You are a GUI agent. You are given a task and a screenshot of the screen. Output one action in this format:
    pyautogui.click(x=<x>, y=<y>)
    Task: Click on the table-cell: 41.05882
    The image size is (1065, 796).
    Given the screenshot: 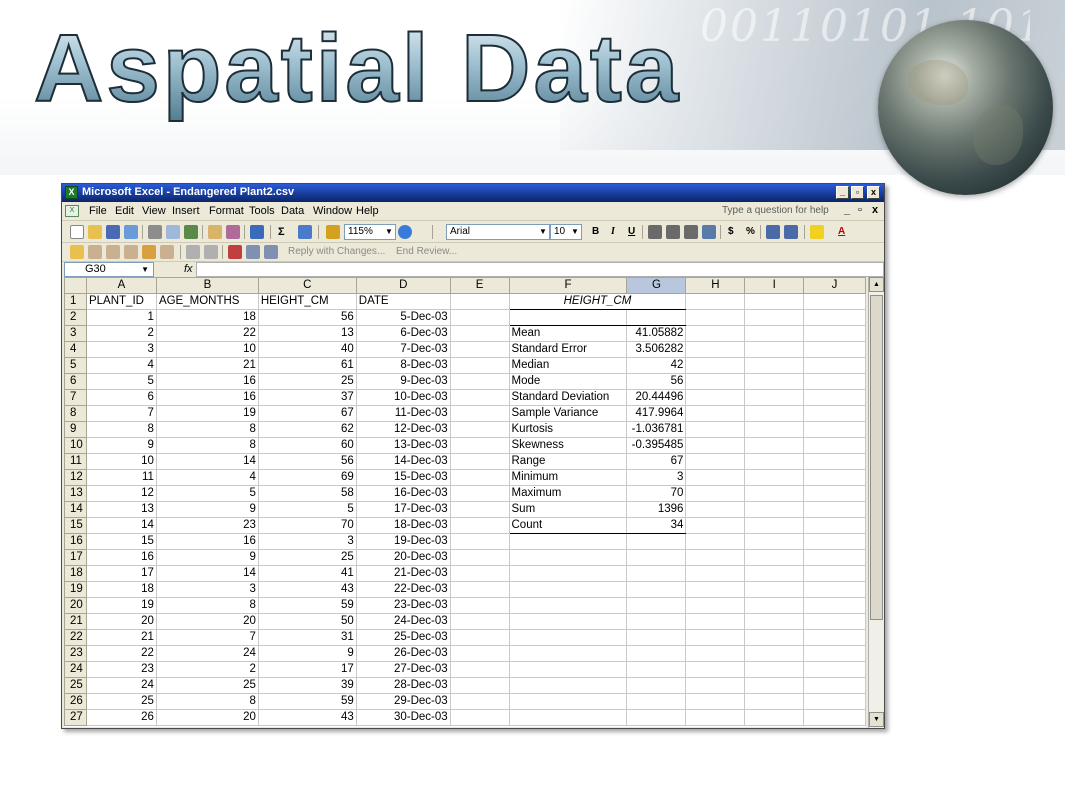 What is the action you would take?
    pyautogui.click(x=656, y=333)
    